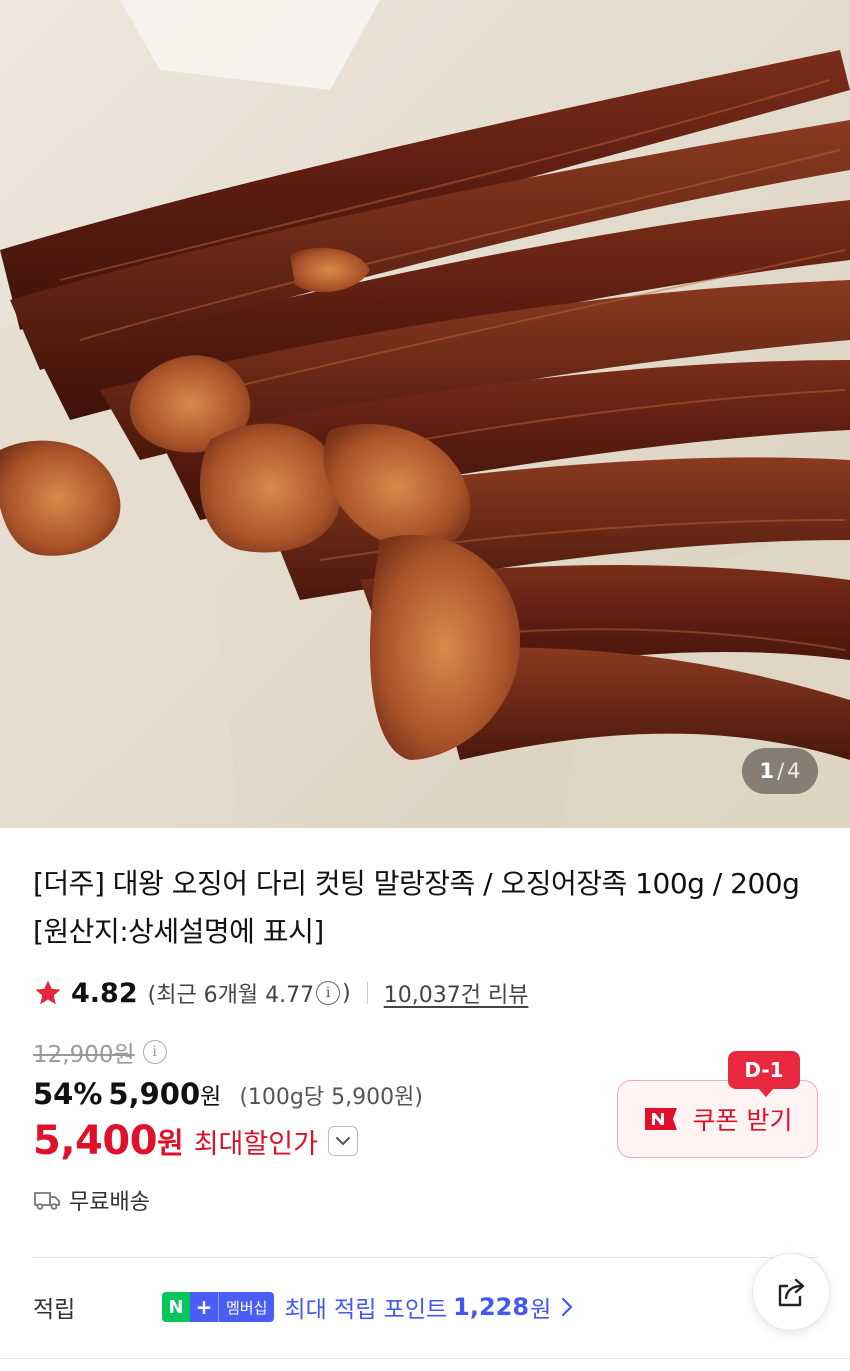  I want to click on bottom-divider, so click(425, 1358).